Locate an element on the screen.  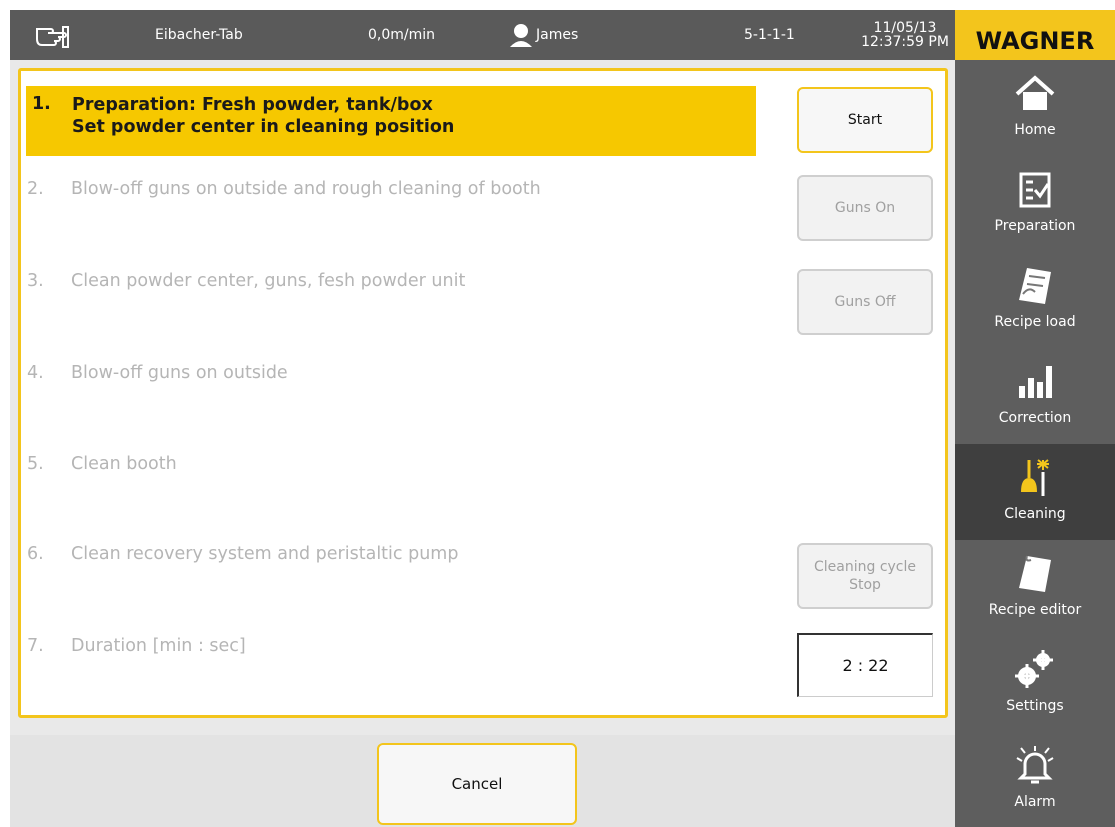
step-text: Blow-off guns on outside is located at coordinates (179, 373).